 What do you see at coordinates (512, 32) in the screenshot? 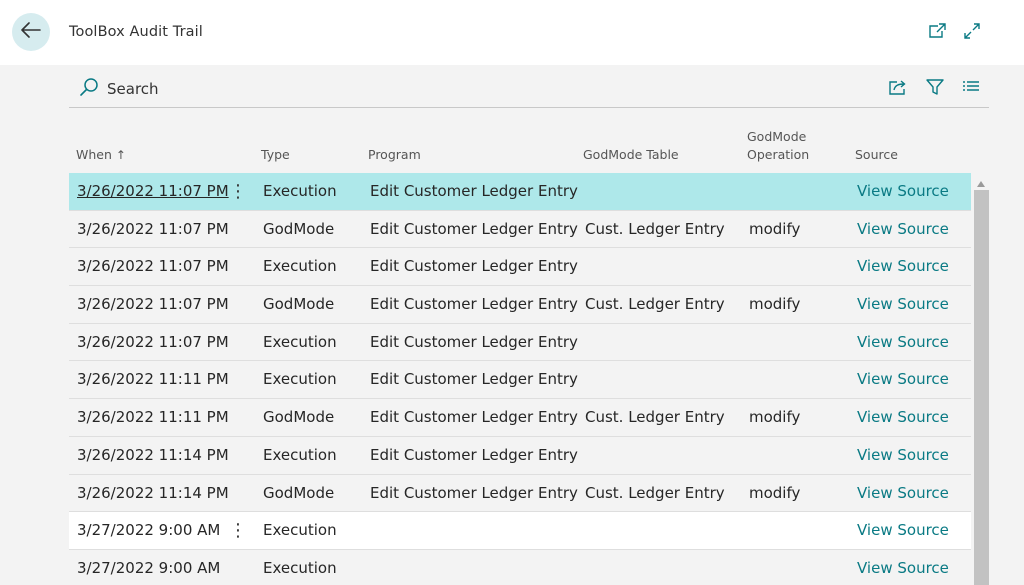
I see `top-bar: ToolBox Audit Trail` at bounding box center [512, 32].